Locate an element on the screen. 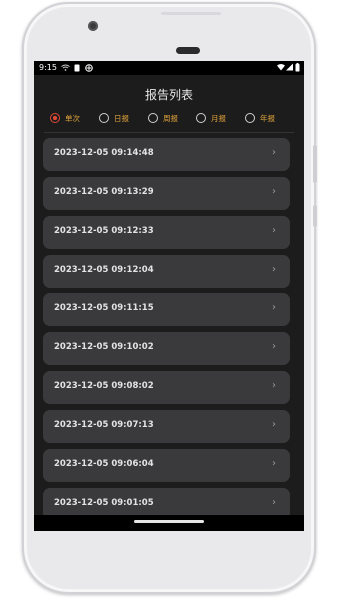 Image resolution: width=338 pixels, height=600 pixels. page-title: 报告列表 is located at coordinates (168, 95).